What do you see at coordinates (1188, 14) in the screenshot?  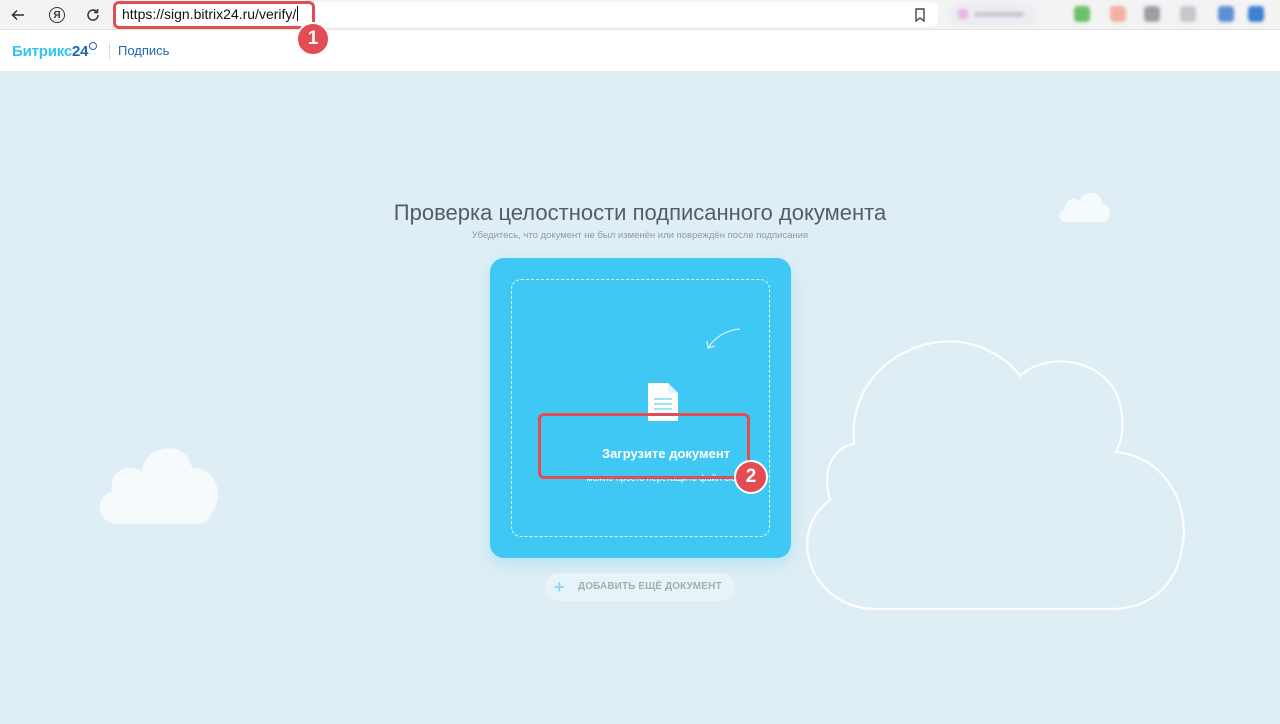 I see `extension-light-icon` at bounding box center [1188, 14].